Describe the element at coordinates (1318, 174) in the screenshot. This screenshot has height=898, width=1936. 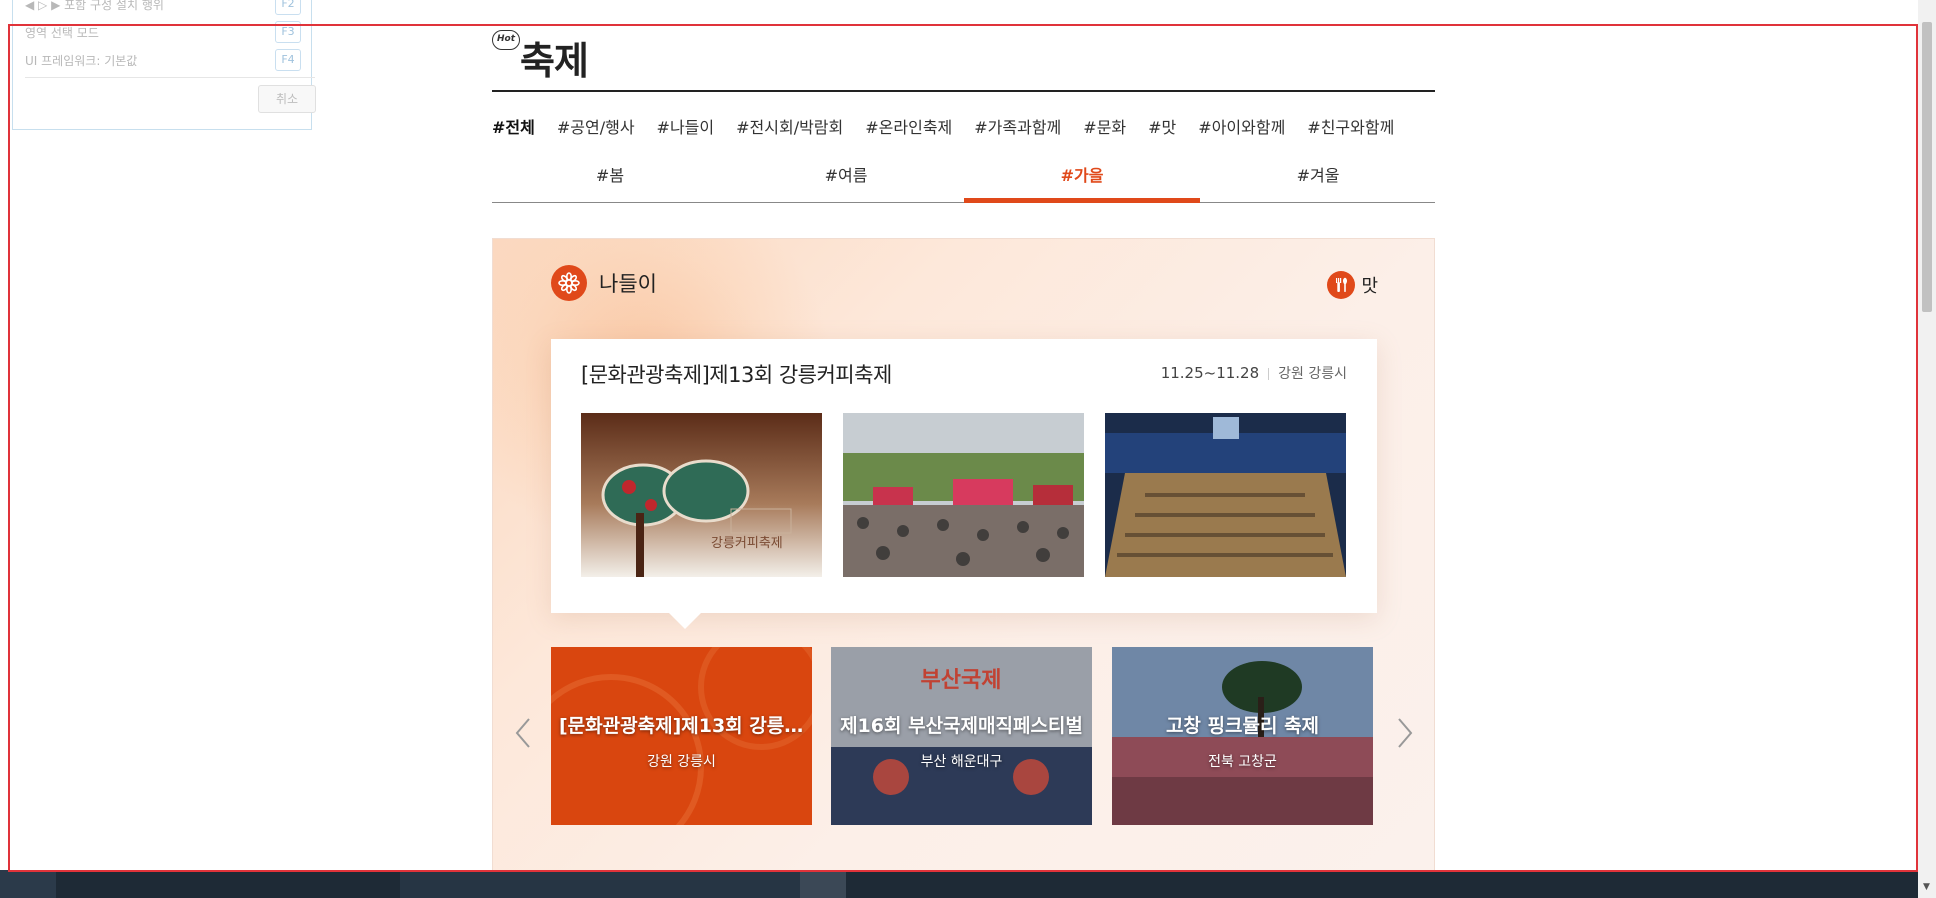
I see `tab-winter: #겨울` at that location.